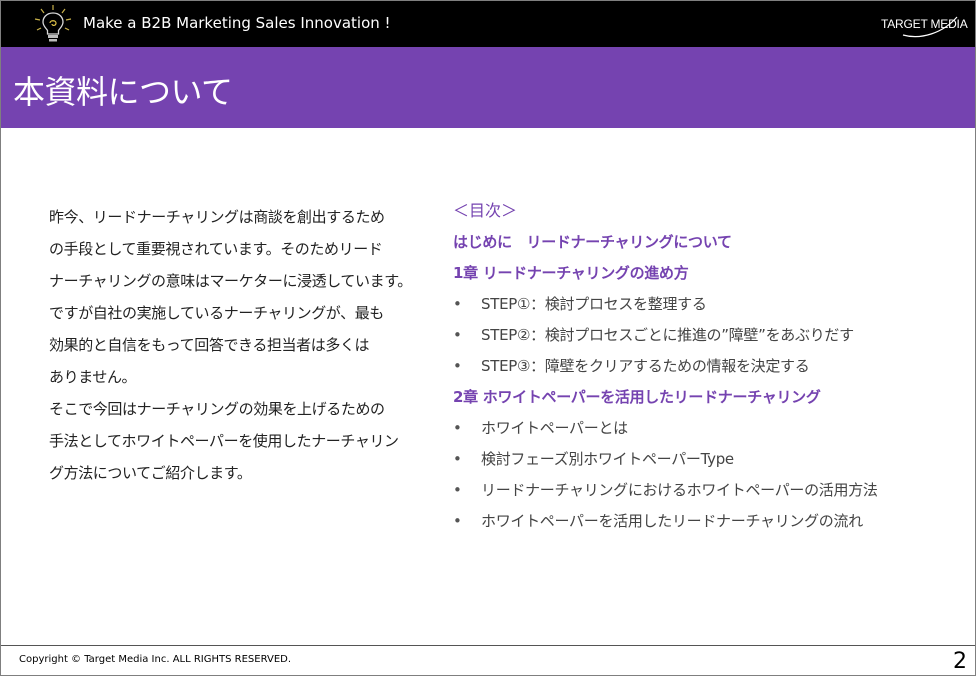 The height and width of the screenshot is (676, 976). I want to click on intro-line: グ方法についてご紹介します。, so click(150, 473).